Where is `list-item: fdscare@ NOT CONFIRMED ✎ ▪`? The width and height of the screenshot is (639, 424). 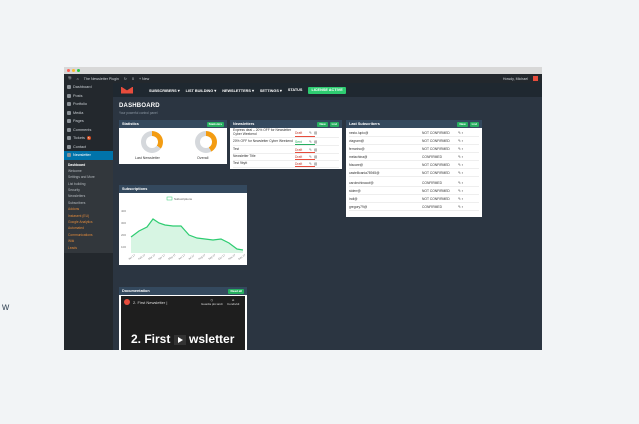 list-item: fdscare@ NOT CONFIRMED ✎ ▪ is located at coordinates (414, 166).